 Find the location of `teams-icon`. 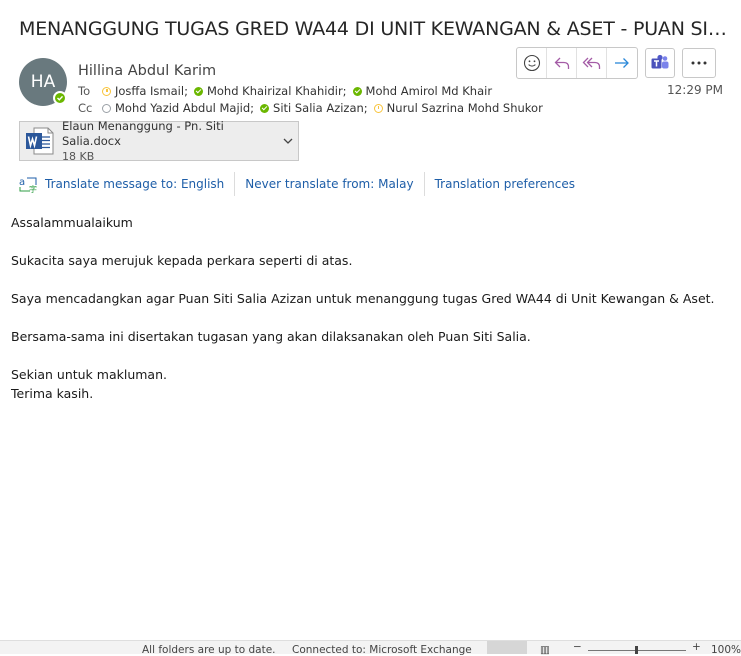

teams-icon is located at coordinates (660, 61).